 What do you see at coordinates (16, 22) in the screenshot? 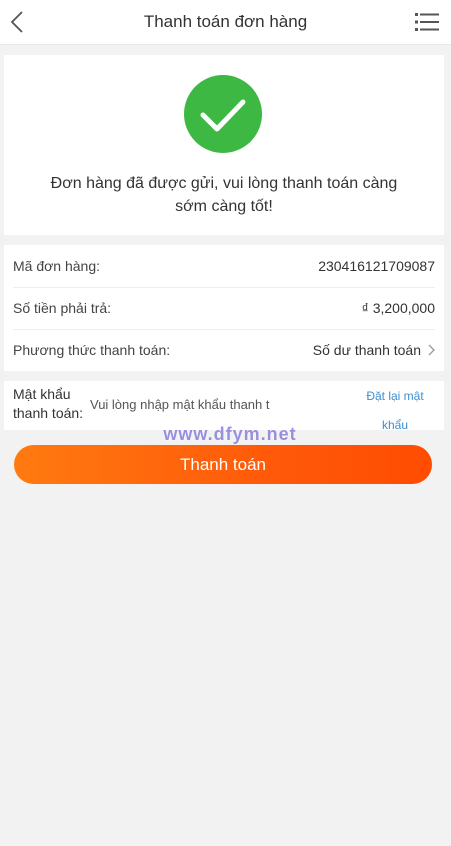
I see `chevron-left-icon` at bounding box center [16, 22].